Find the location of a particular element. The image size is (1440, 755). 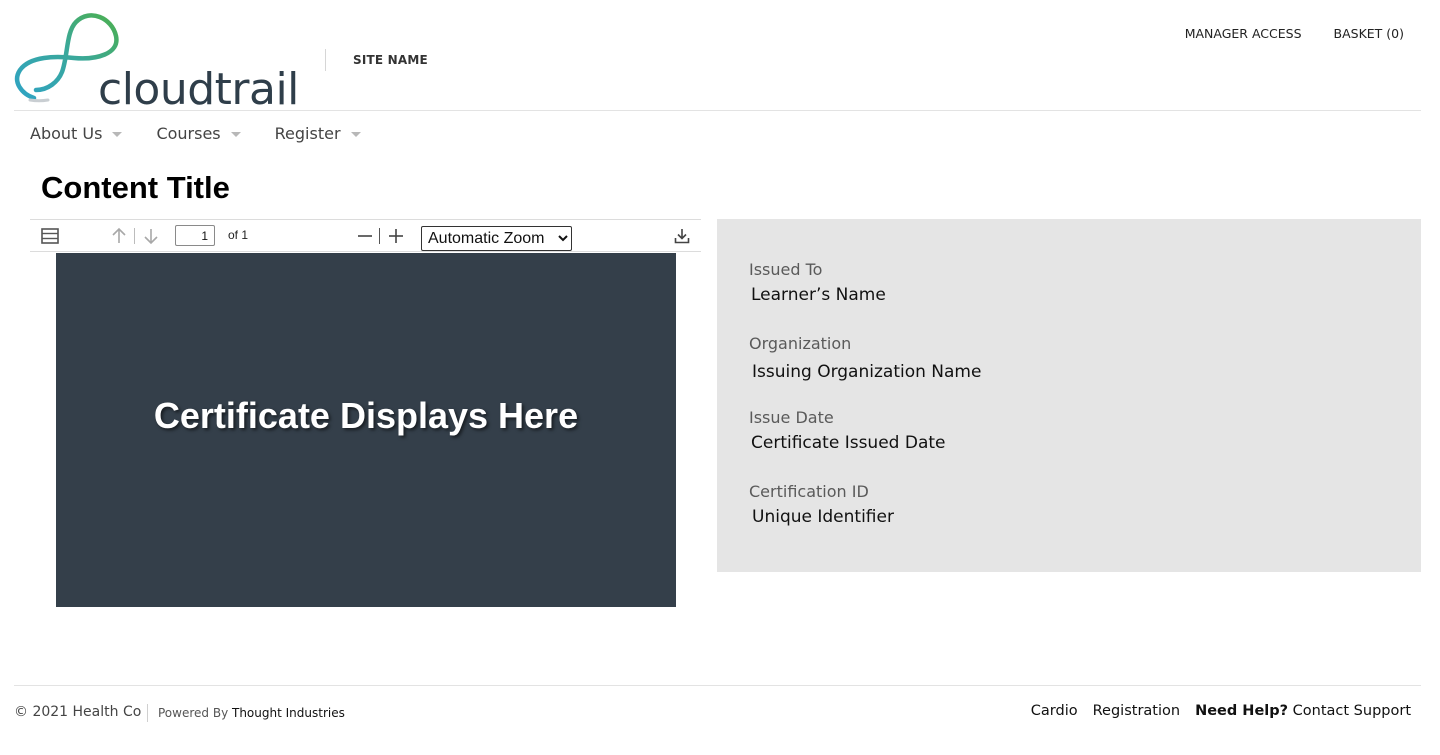

download-icon is located at coordinates (682, 235).